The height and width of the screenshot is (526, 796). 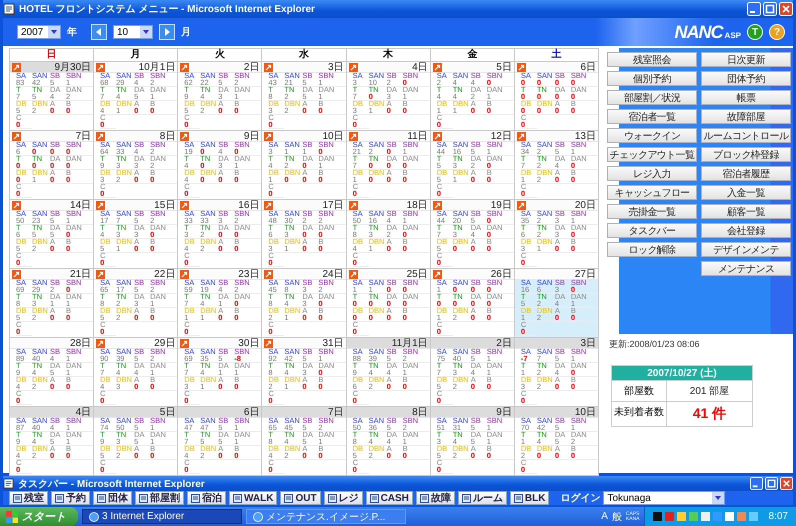 I want to click on toolbar-button: 予約, so click(x=70, y=498).